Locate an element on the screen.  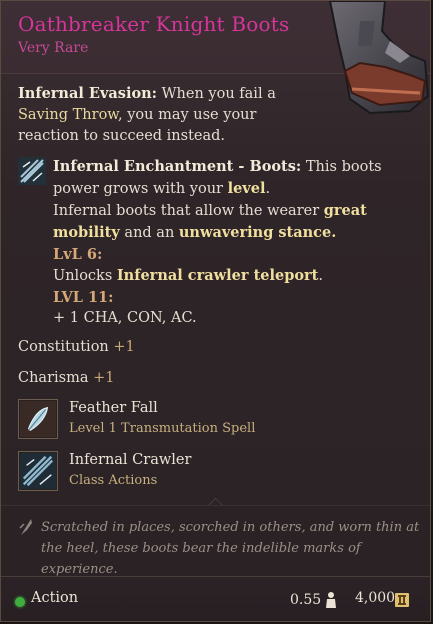
price-value: 4,000 is located at coordinates (375, 598).